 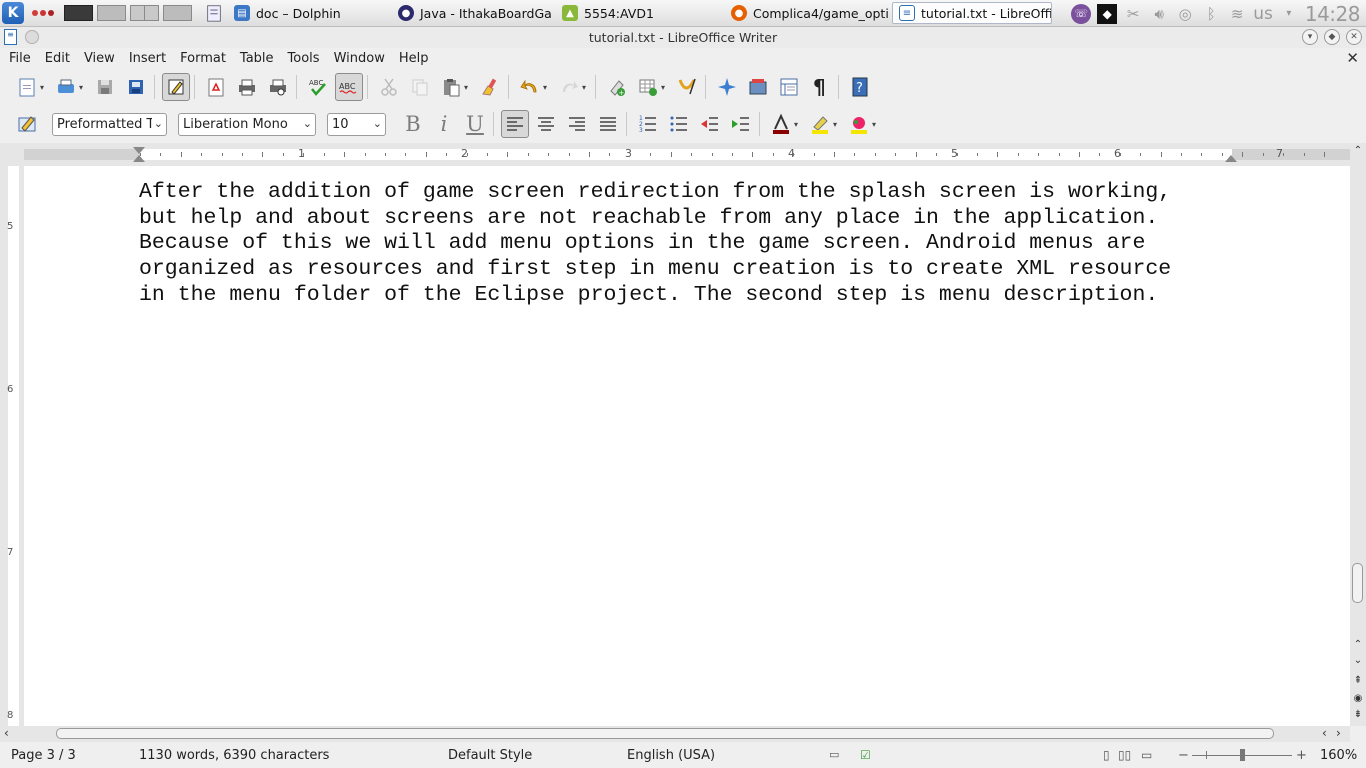 What do you see at coordinates (679, 124) in the screenshot?
I see `bullet-list-icon` at bounding box center [679, 124].